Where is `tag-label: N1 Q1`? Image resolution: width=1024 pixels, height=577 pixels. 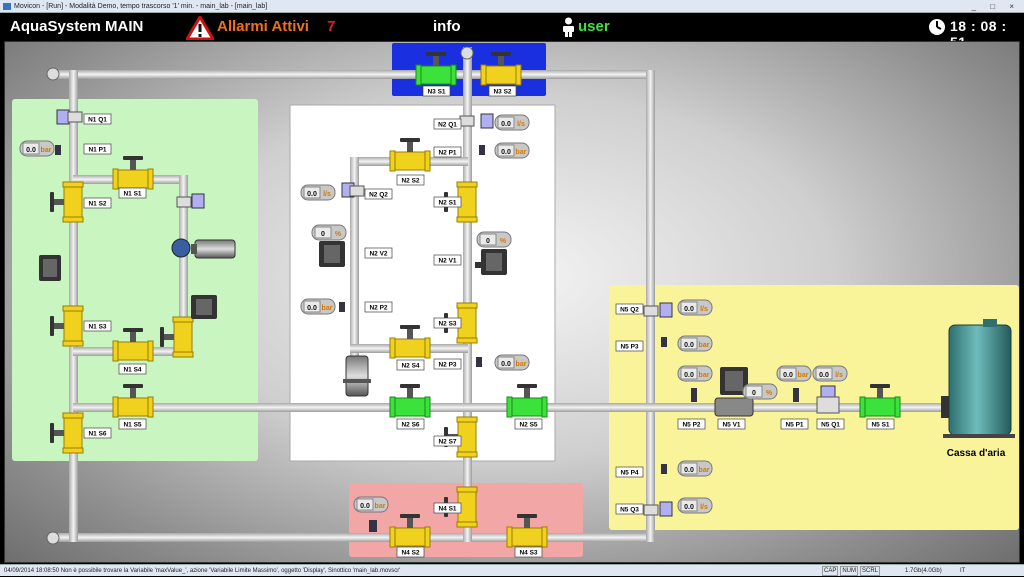 tag-label: N1 Q1 is located at coordinates (97, 120).